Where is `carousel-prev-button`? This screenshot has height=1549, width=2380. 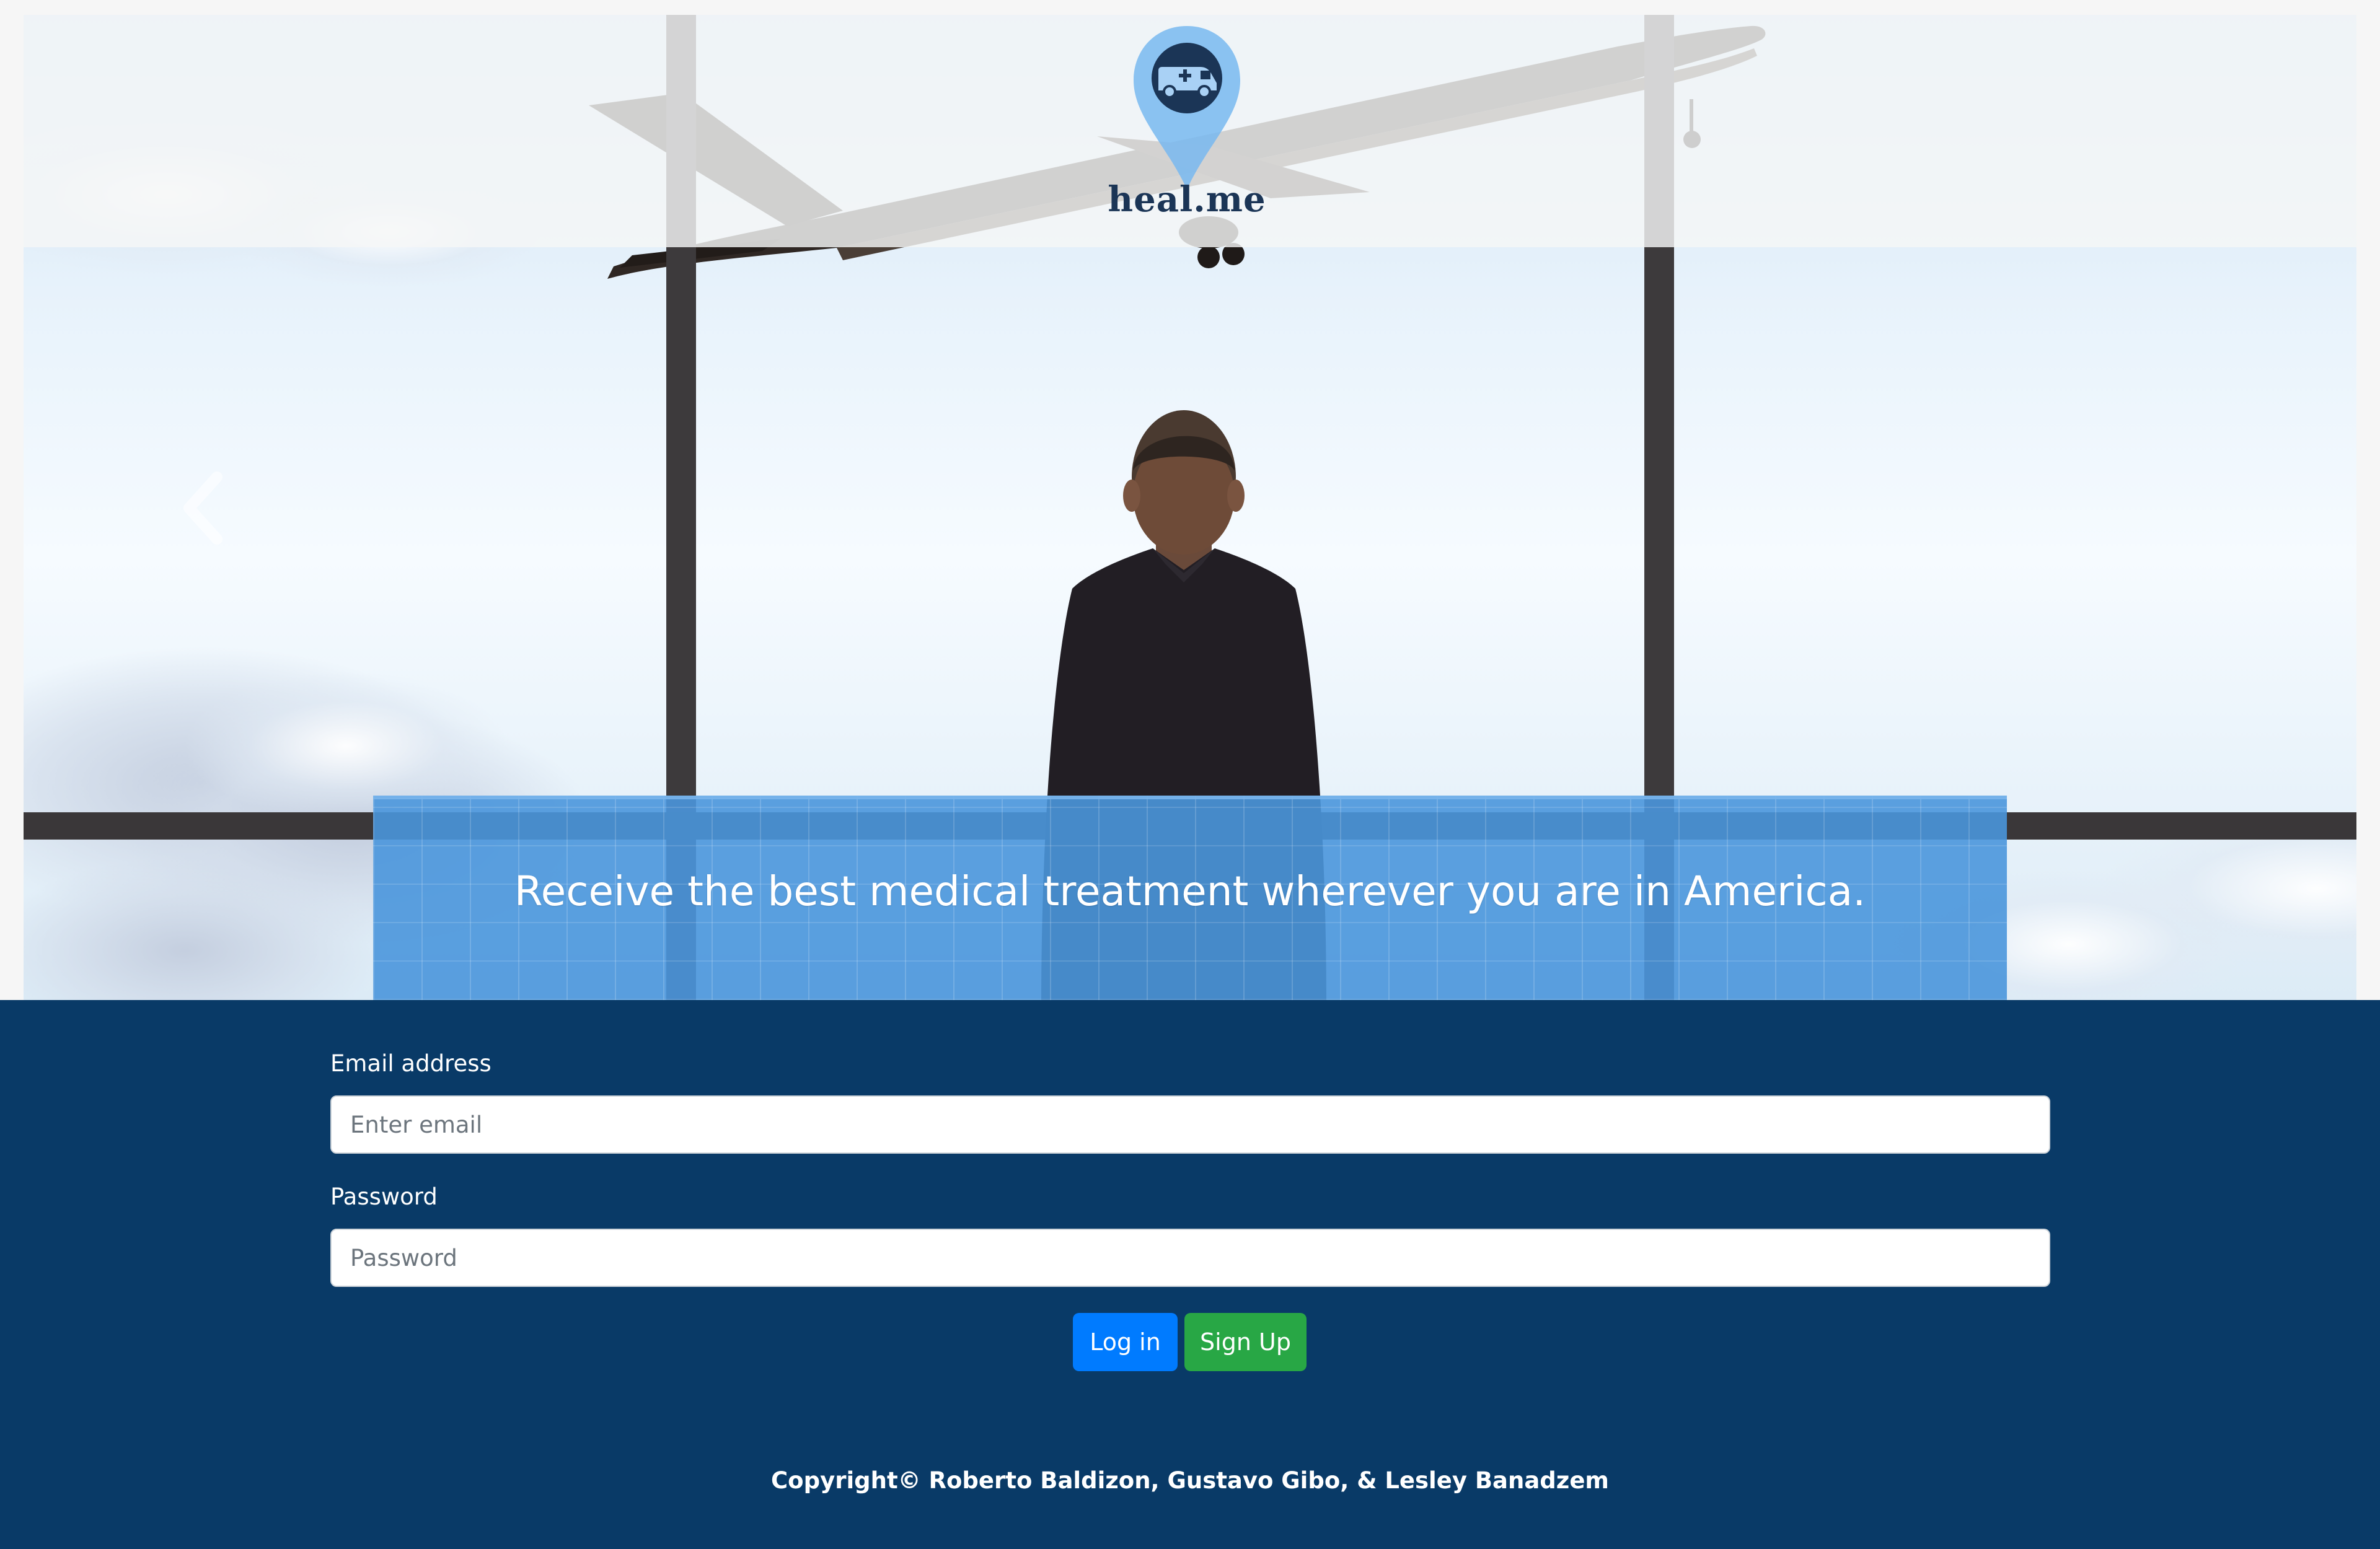
carousel-prev-button is located at coordinates (204, 508).